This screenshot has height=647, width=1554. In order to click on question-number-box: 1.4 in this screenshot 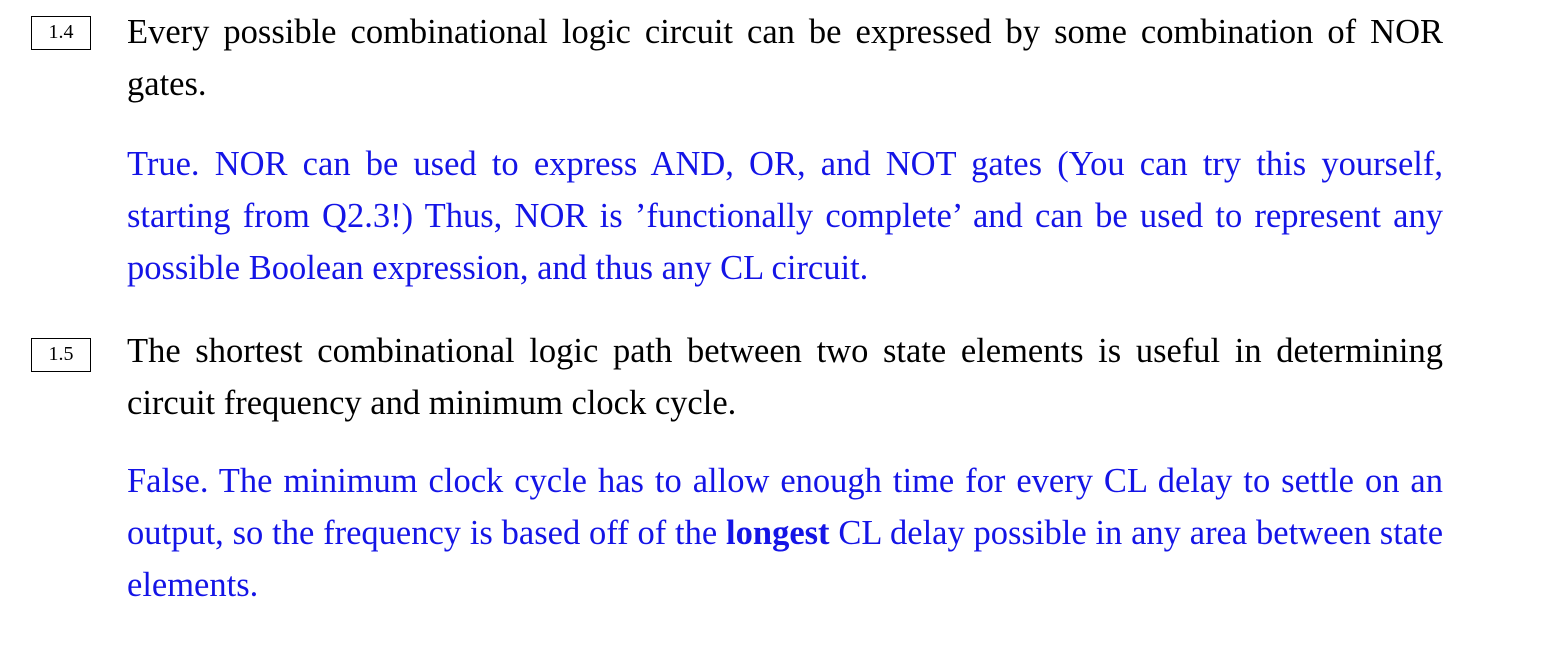, I will do `click(61, 33)`.